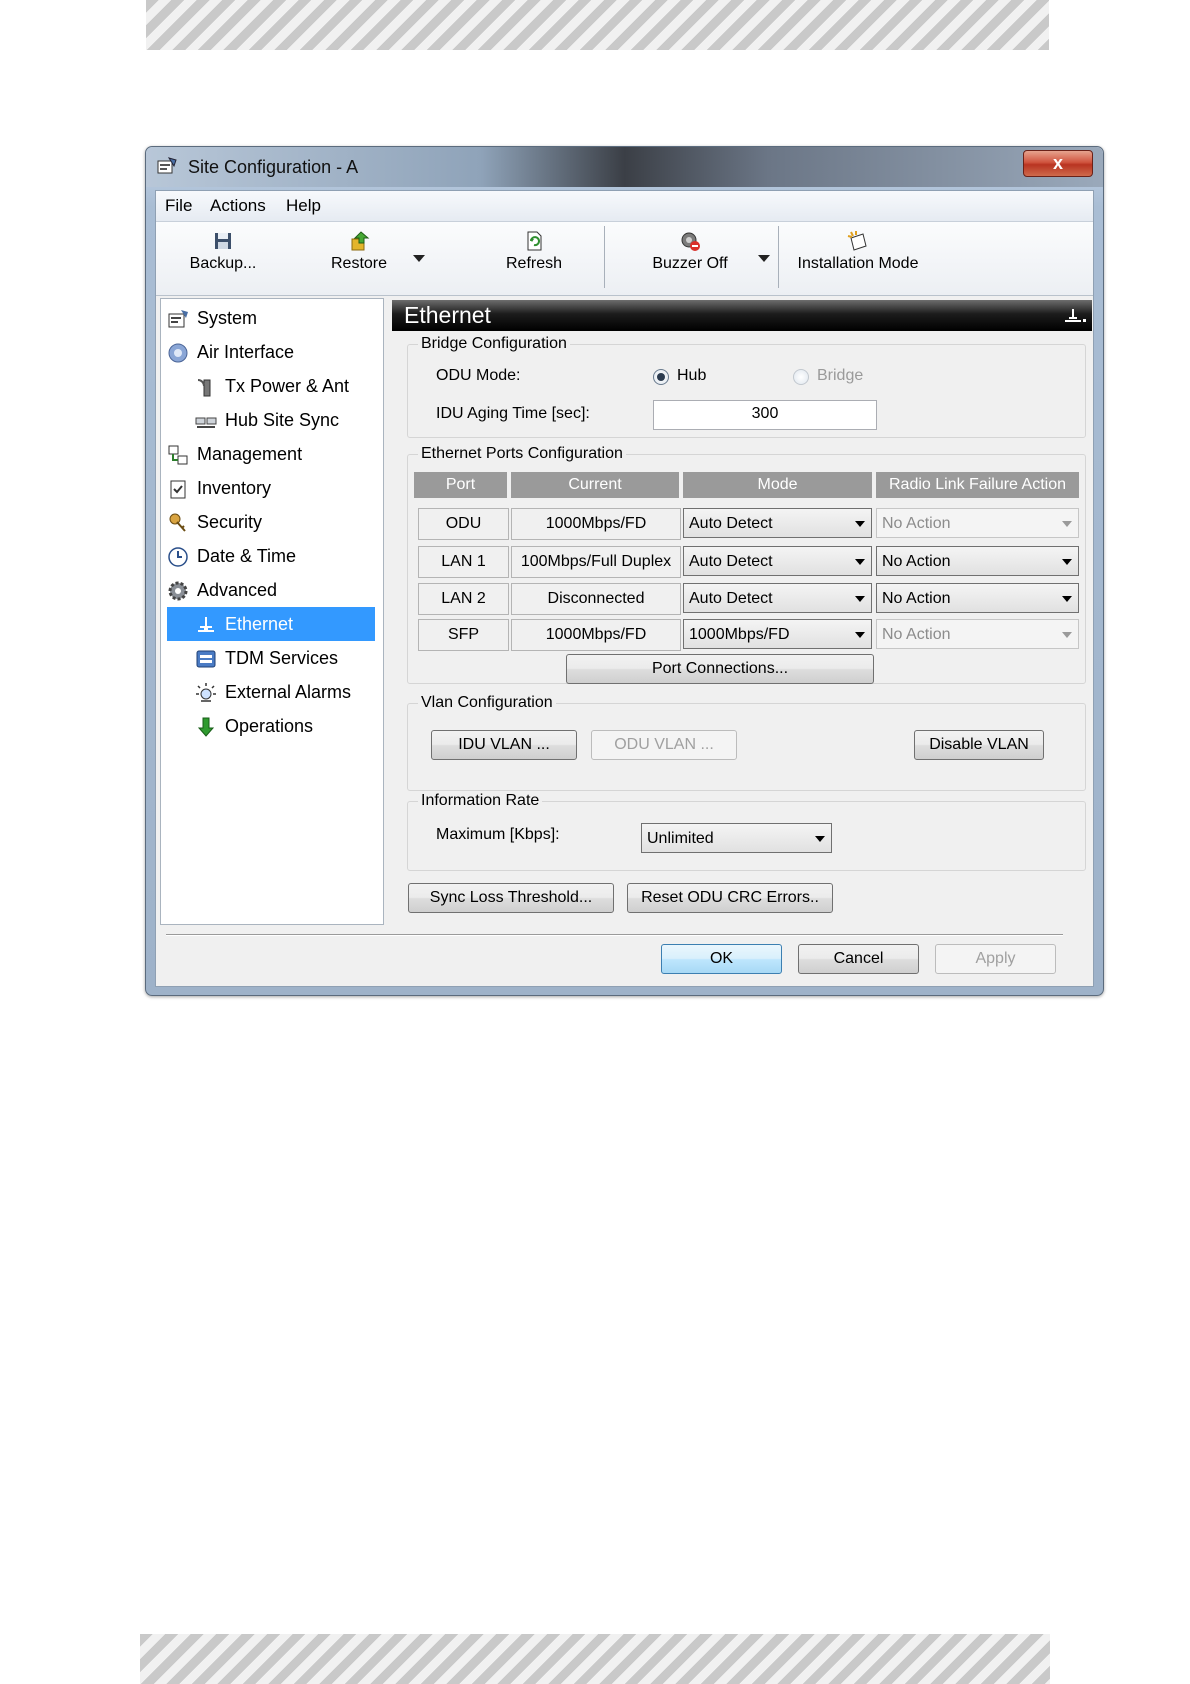  I want to click on air-interface-icon, so click(178, 353).